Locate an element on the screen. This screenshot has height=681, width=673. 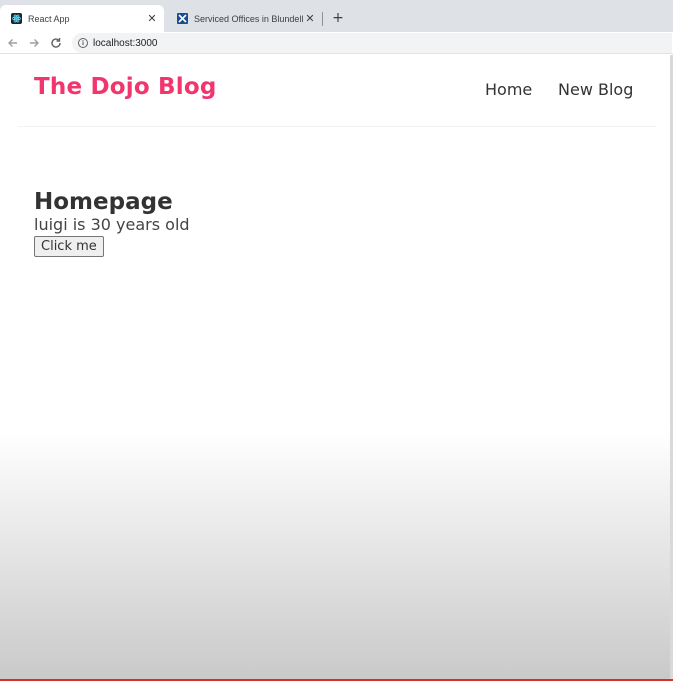
site-brand: The Dojo Blog is located at coordinates (125, 87).